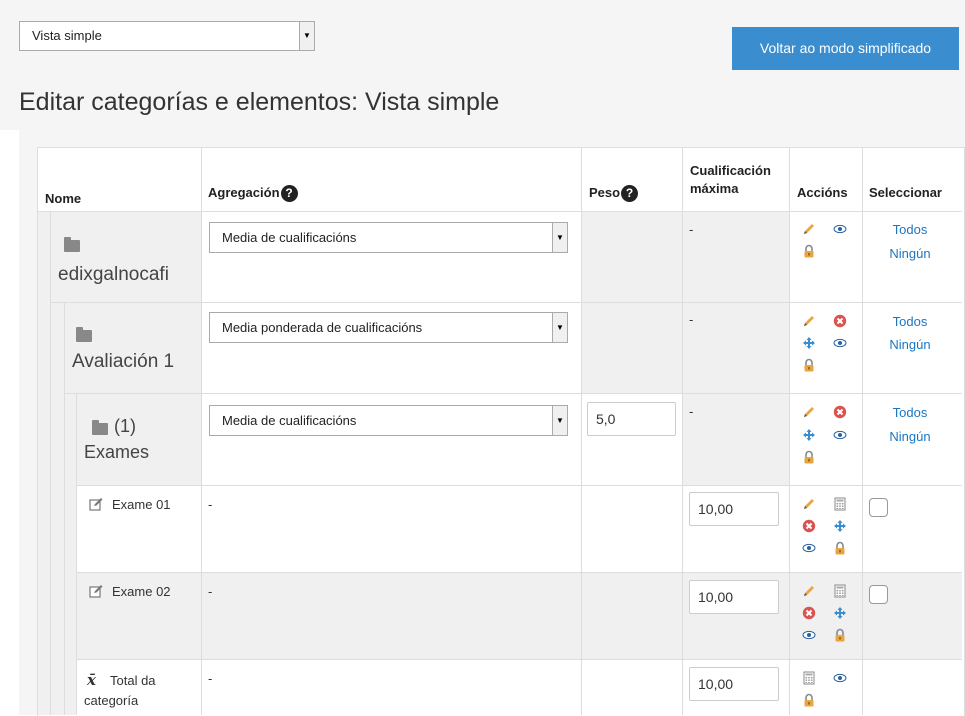 Image resolution: width=965 pixels, height=716 pixels. I want to click on header-weight: Peso?, so click(614, 194).